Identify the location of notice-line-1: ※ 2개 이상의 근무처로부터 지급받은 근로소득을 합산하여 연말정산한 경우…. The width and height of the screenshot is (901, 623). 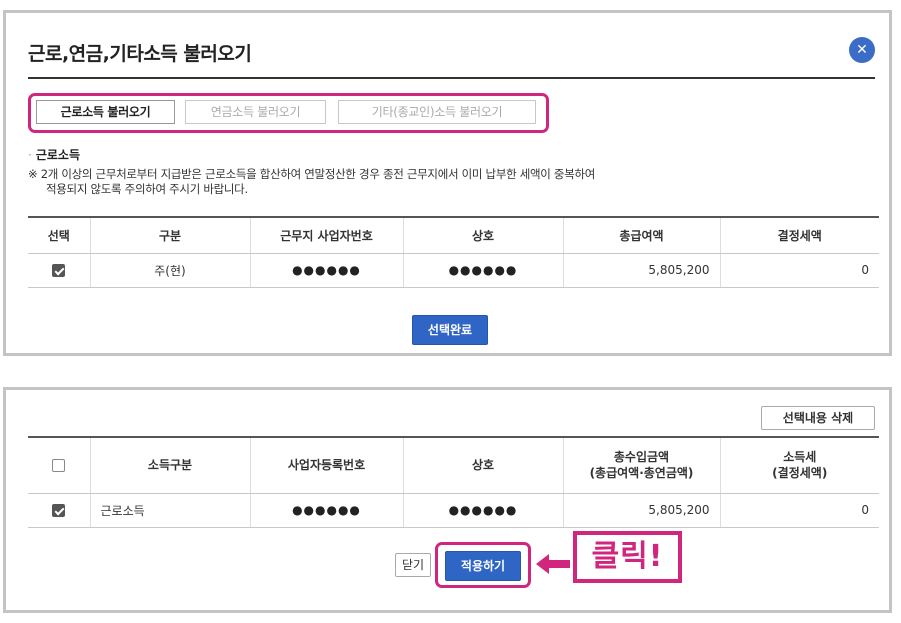
(312, 174).